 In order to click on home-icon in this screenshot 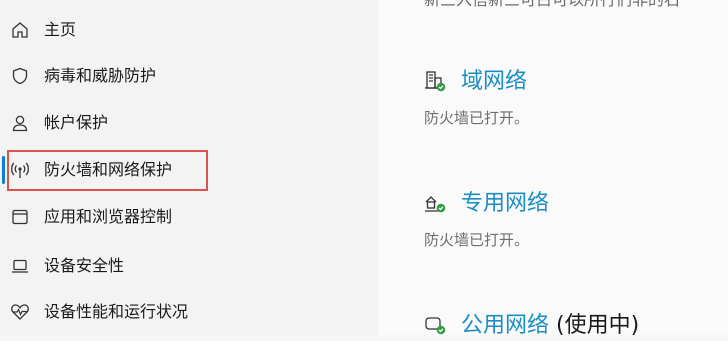, I will do `click(20, 30)`.